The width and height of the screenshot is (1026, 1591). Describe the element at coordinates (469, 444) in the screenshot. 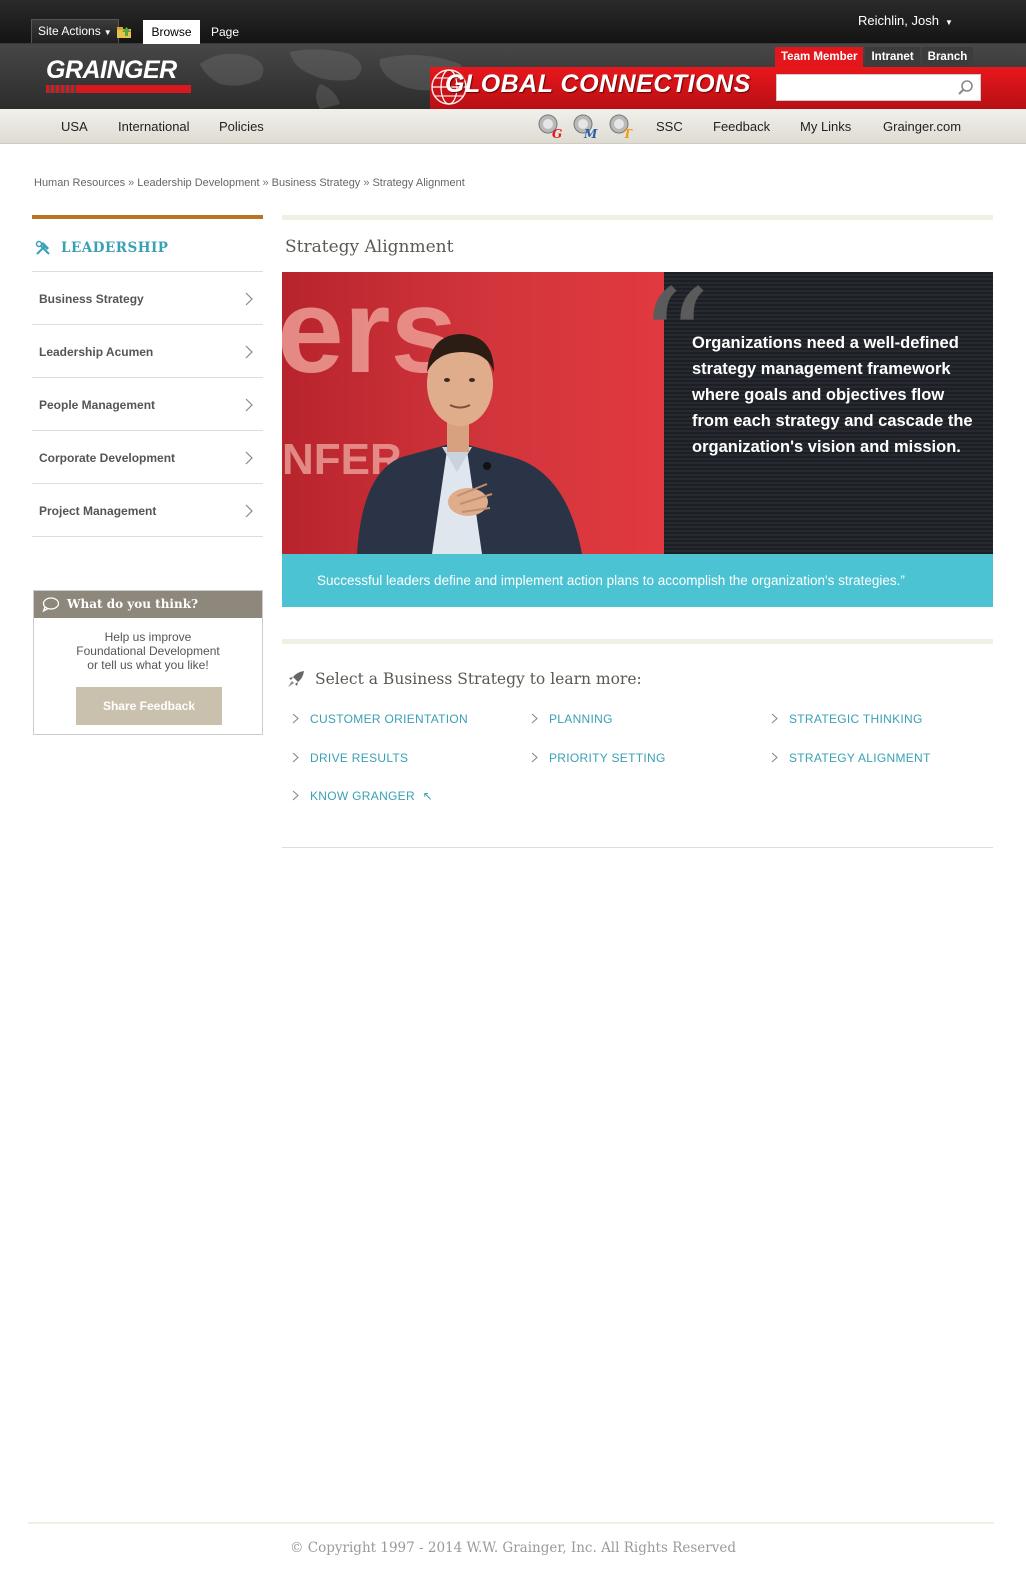

I see `speaker-illustration` at that location.